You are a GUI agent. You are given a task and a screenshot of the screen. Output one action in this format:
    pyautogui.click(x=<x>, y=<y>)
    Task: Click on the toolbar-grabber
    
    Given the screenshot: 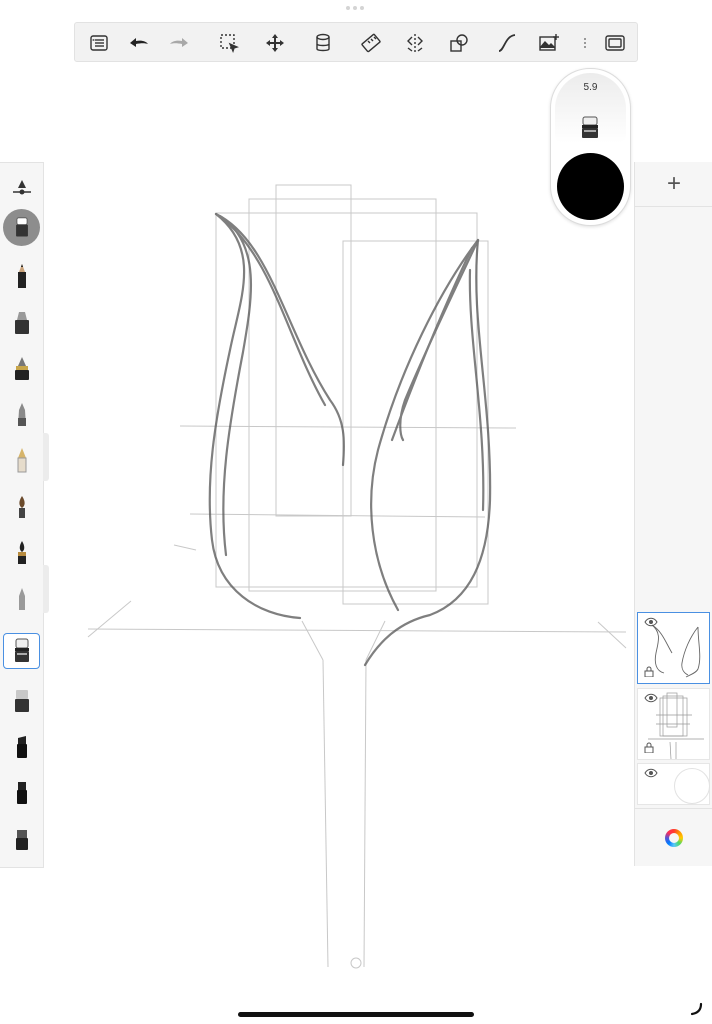 What is the action you would take?
    pyautogui.click(x=356, y=8)
    